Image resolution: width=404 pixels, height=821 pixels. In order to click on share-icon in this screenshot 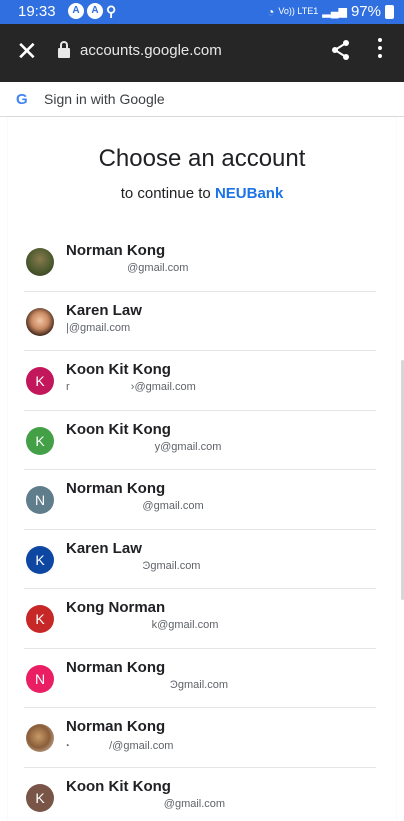, I will do `click(341, 52)`.